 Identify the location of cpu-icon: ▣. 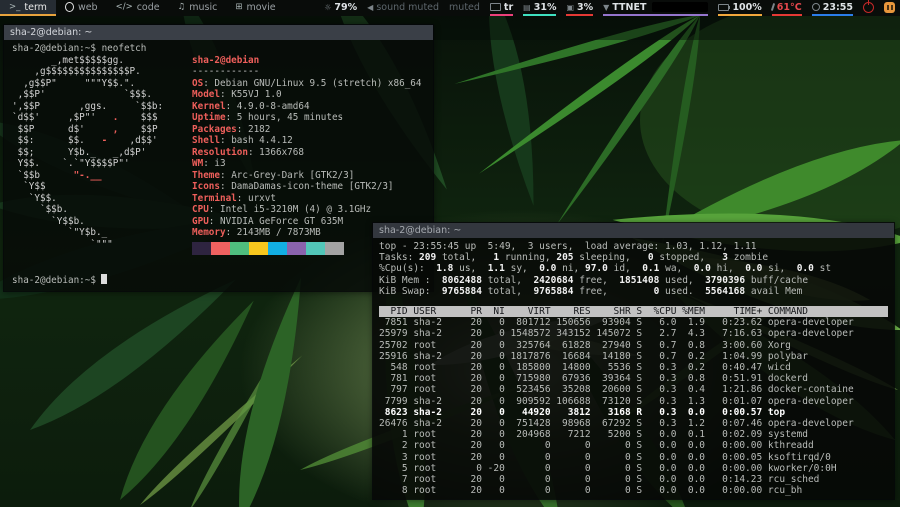
(570, 7).